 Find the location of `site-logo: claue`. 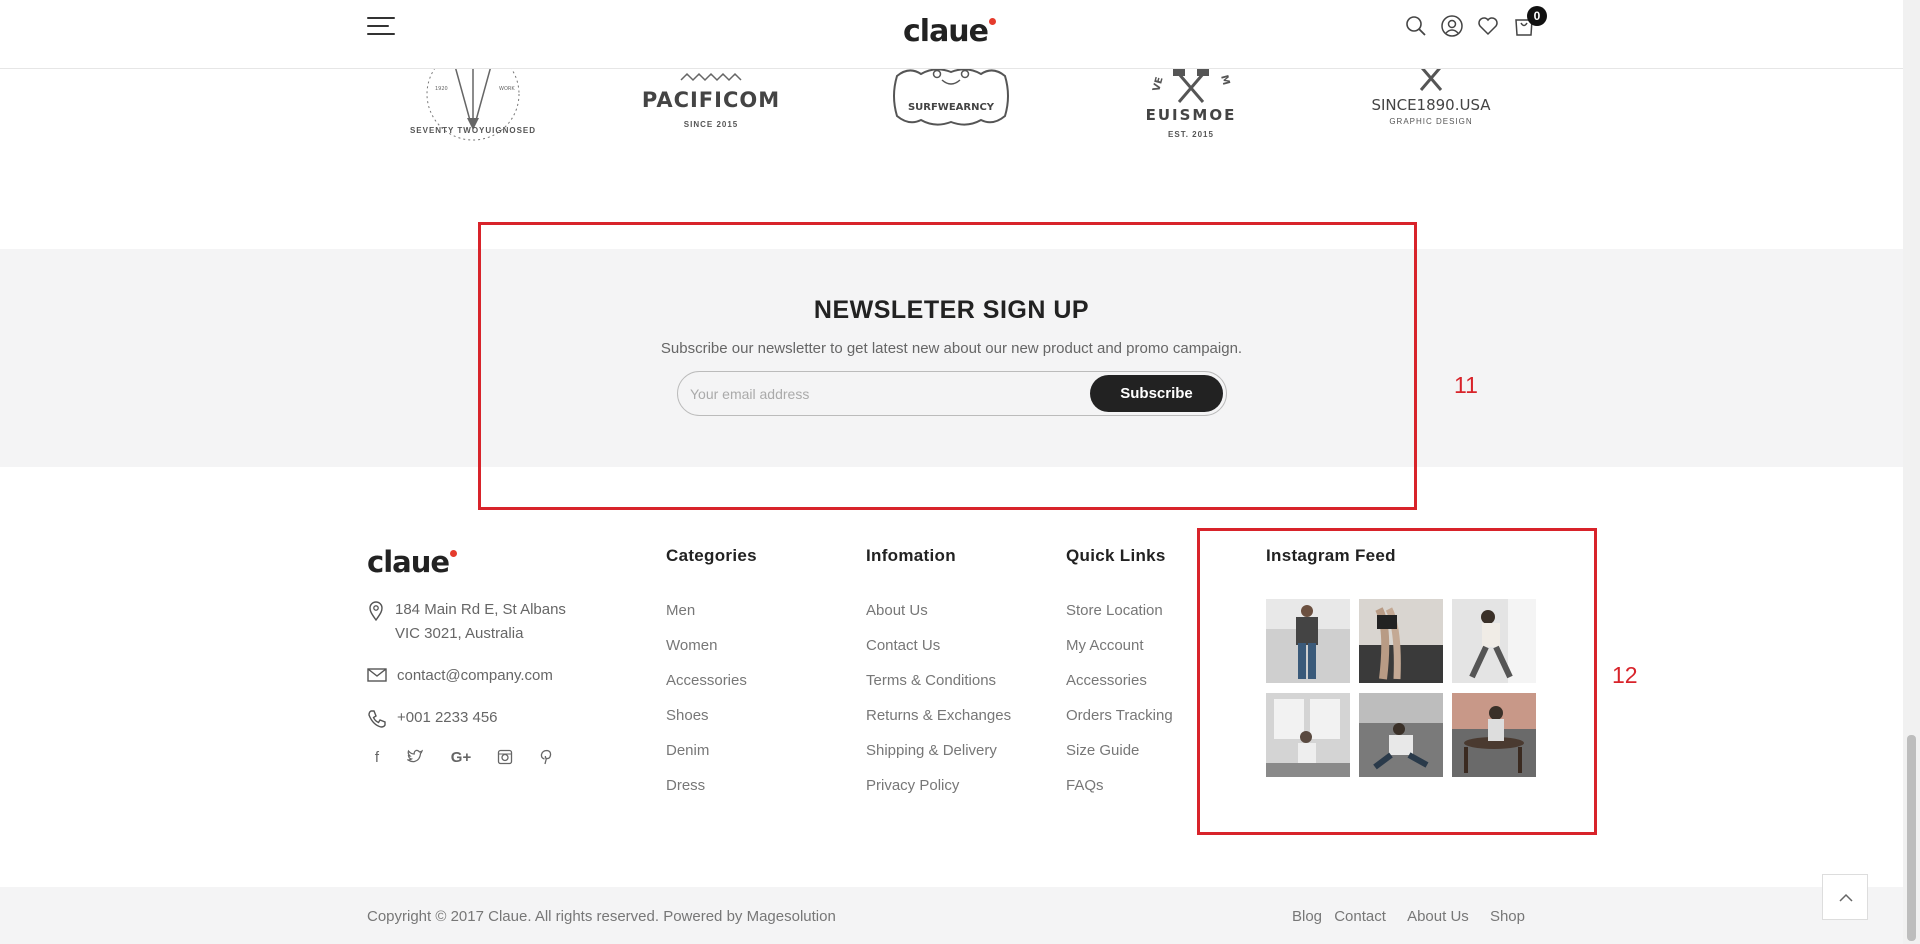

site-logo: claue is located at coordinates (950, 31).